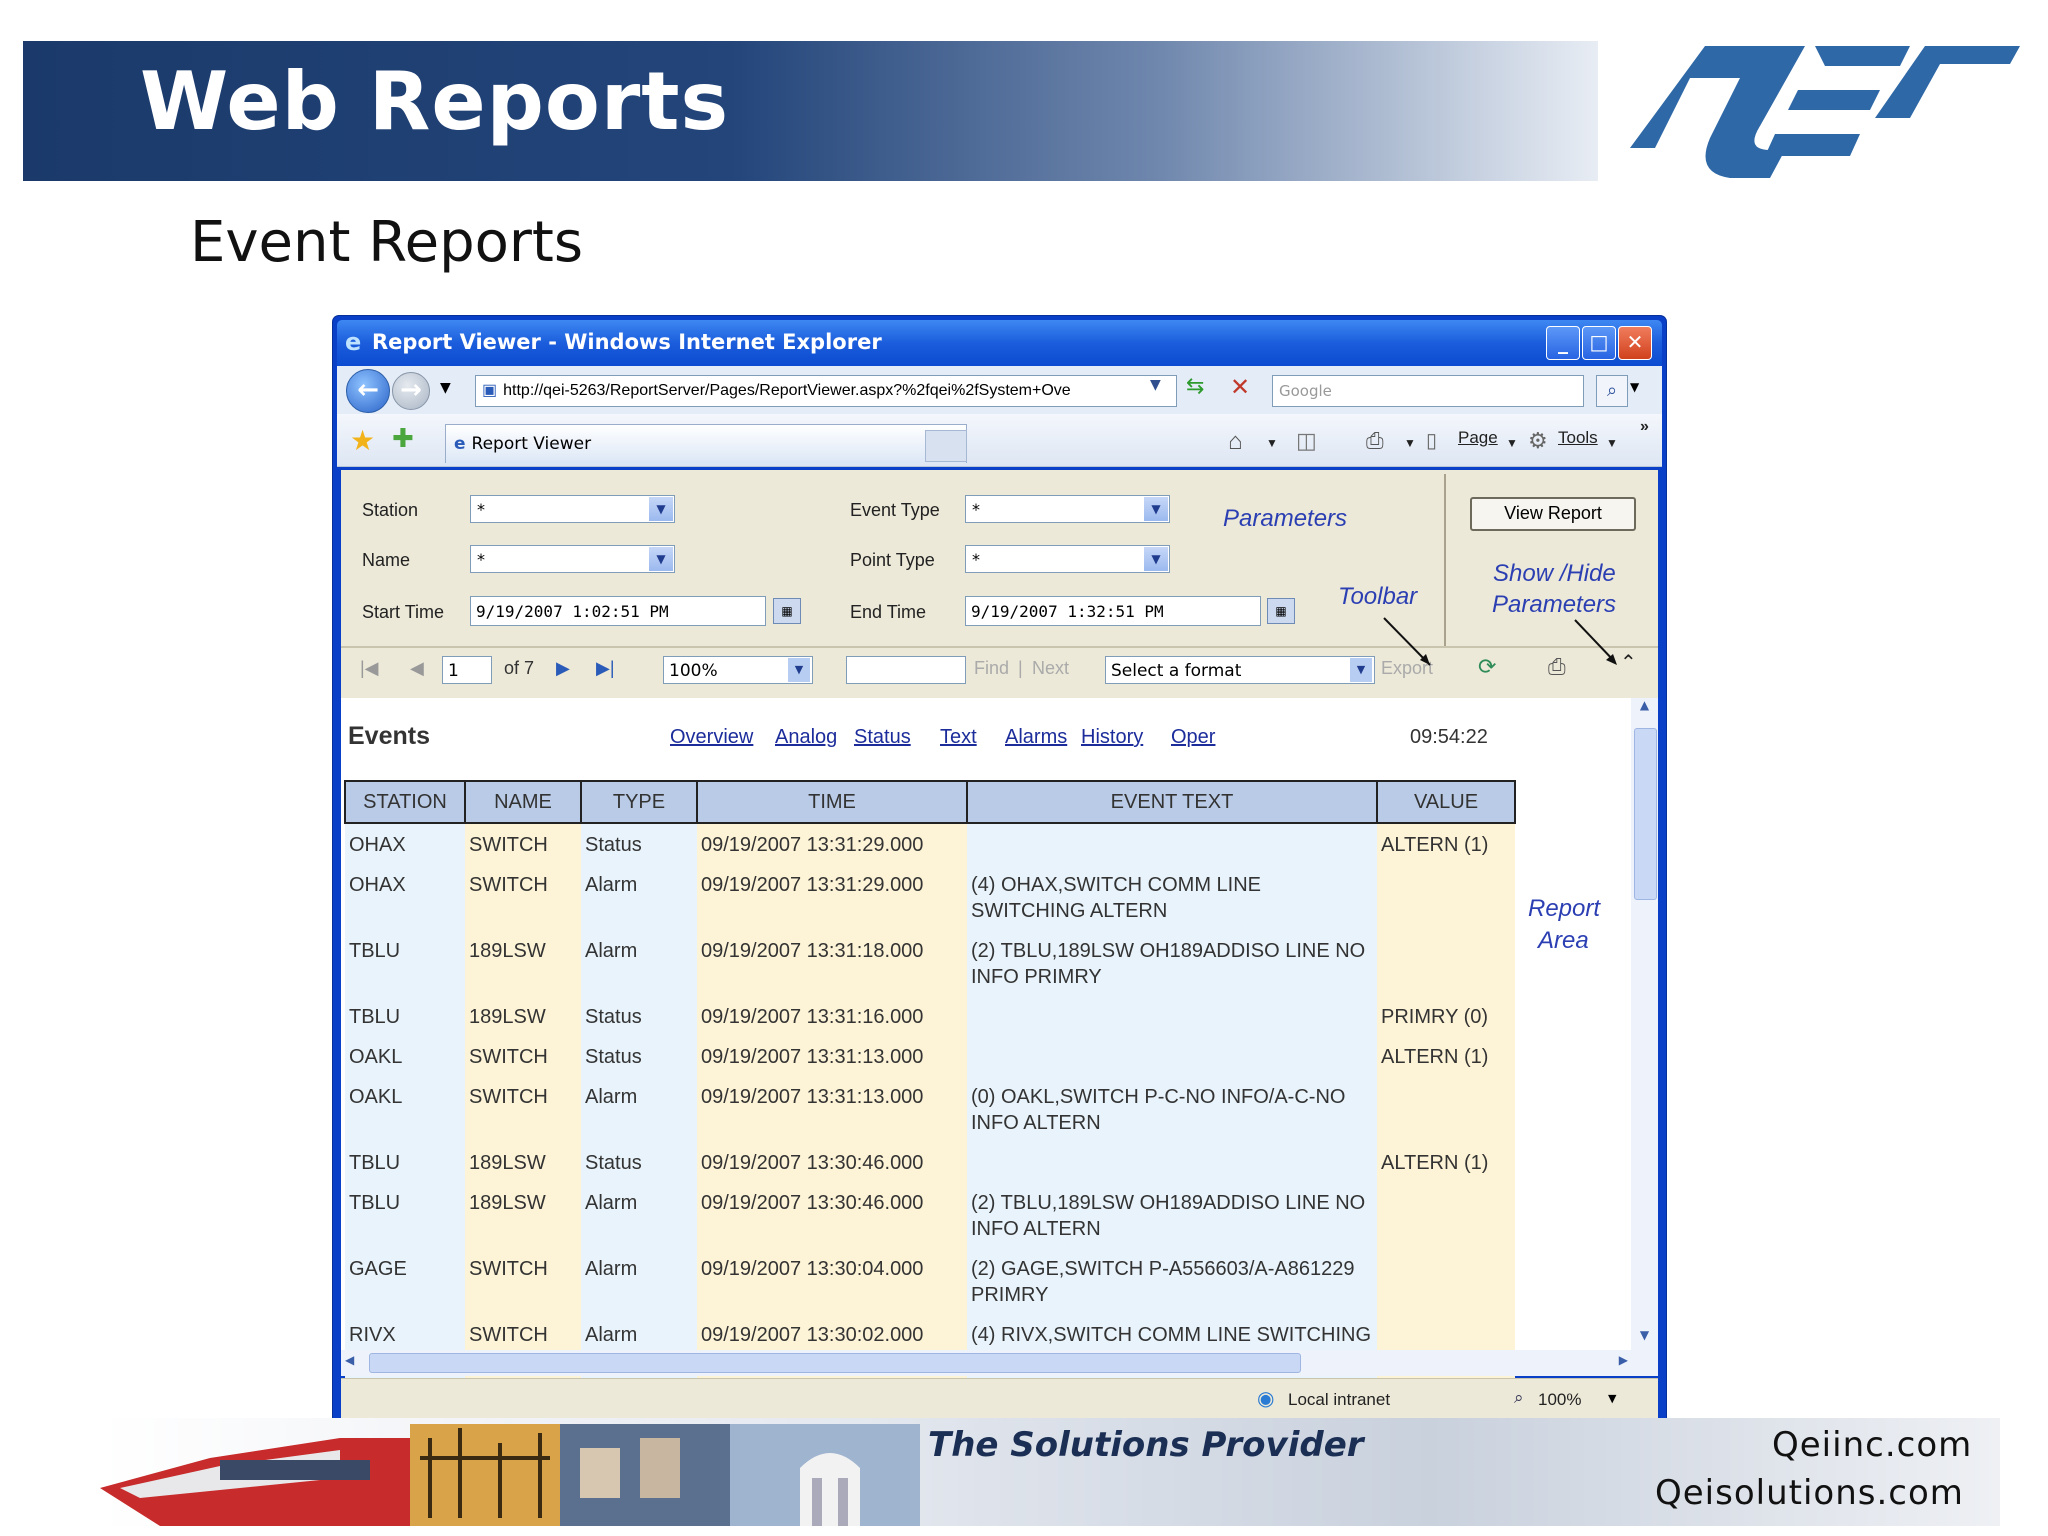 This screenshot has width=2048, height=1536. Describe the element at coordinates (1155, 385) in the screenshot. I see `address-dropdown-icon: ▼` at that location.